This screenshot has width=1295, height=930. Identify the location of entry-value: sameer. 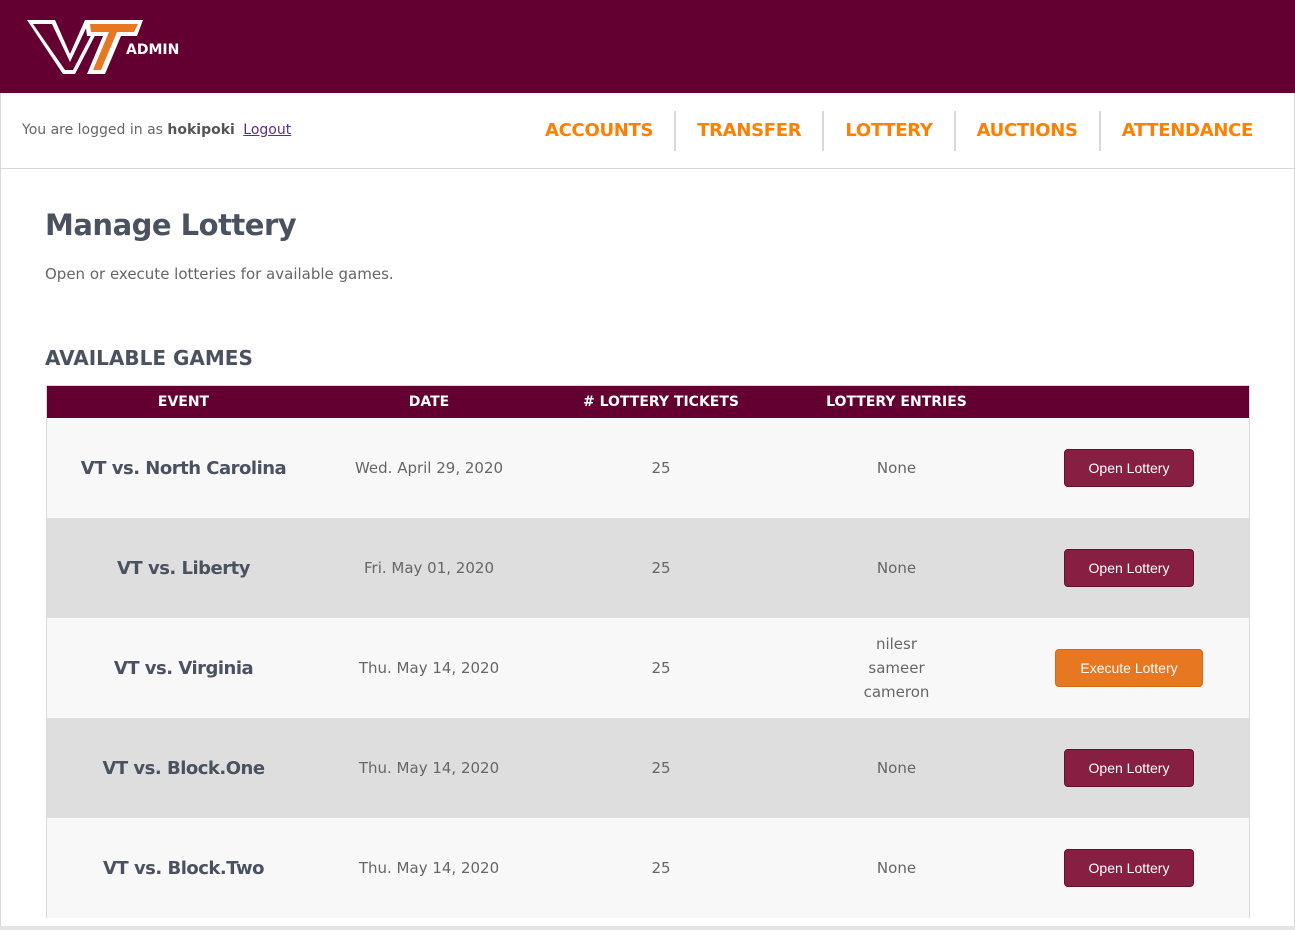
(896, 668).